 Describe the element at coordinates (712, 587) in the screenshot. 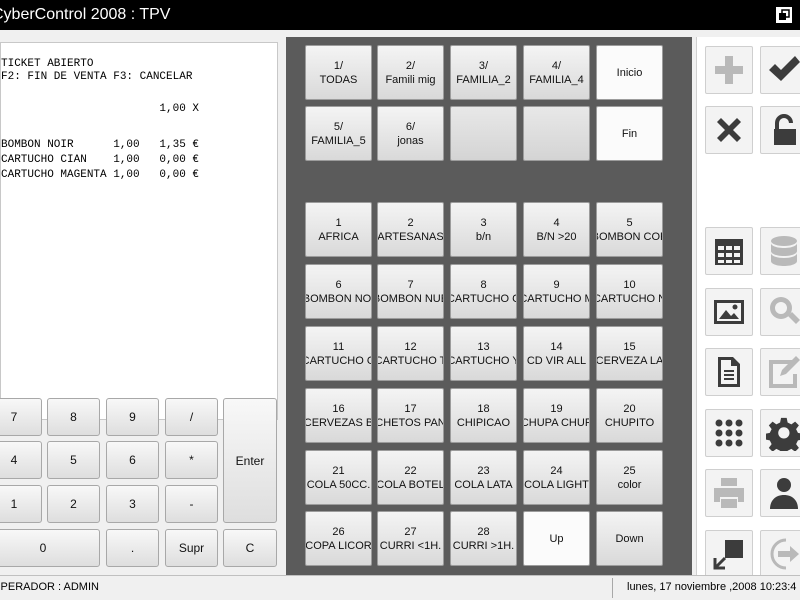

I see `status-datetime: lunes, 17 noviembre ,2008 10:23:4` at that location.